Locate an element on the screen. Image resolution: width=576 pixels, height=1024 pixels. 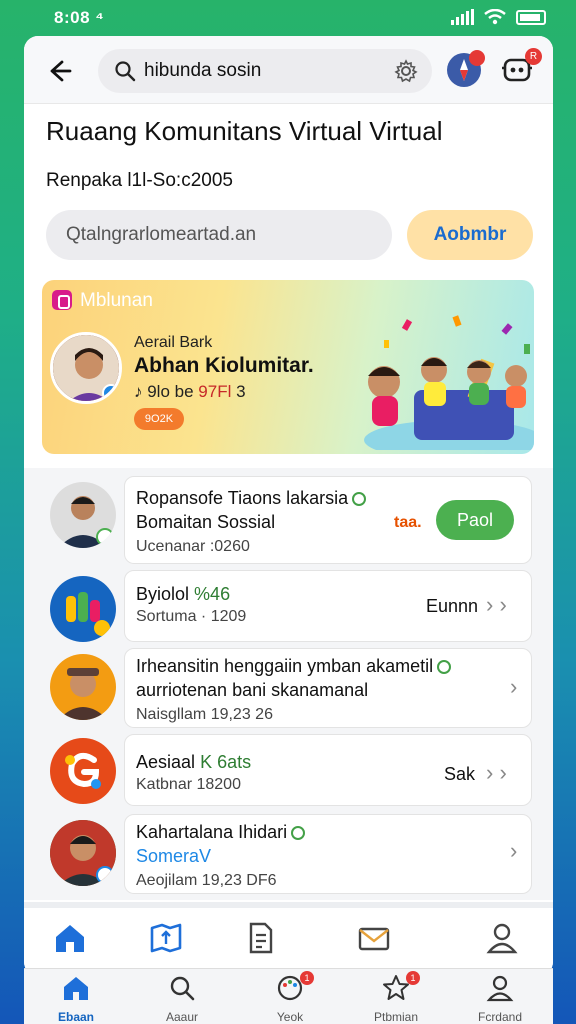
list-item-title-accent: %46 is located at coordinates (212, 594).